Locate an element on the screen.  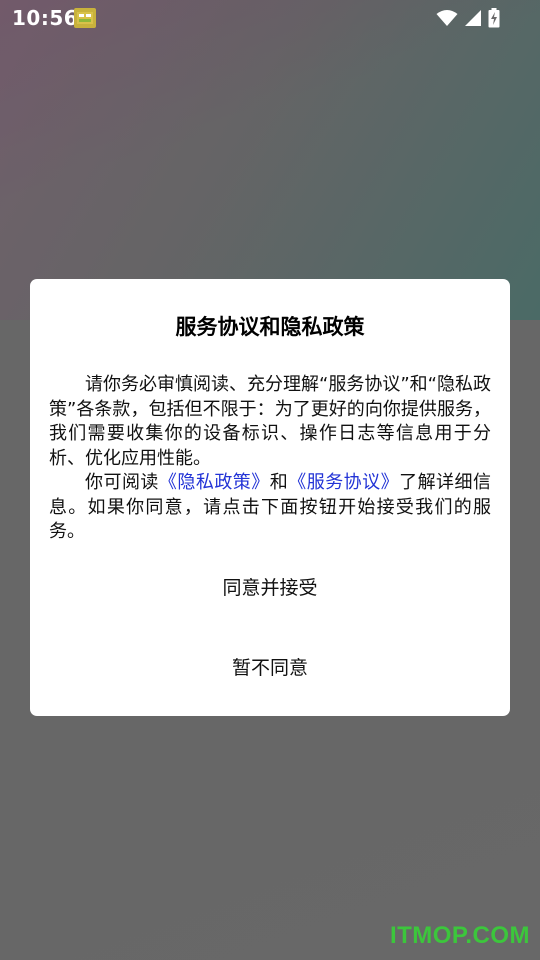
links-prefix: 你可阅读 is located at coordinates (122, 482).